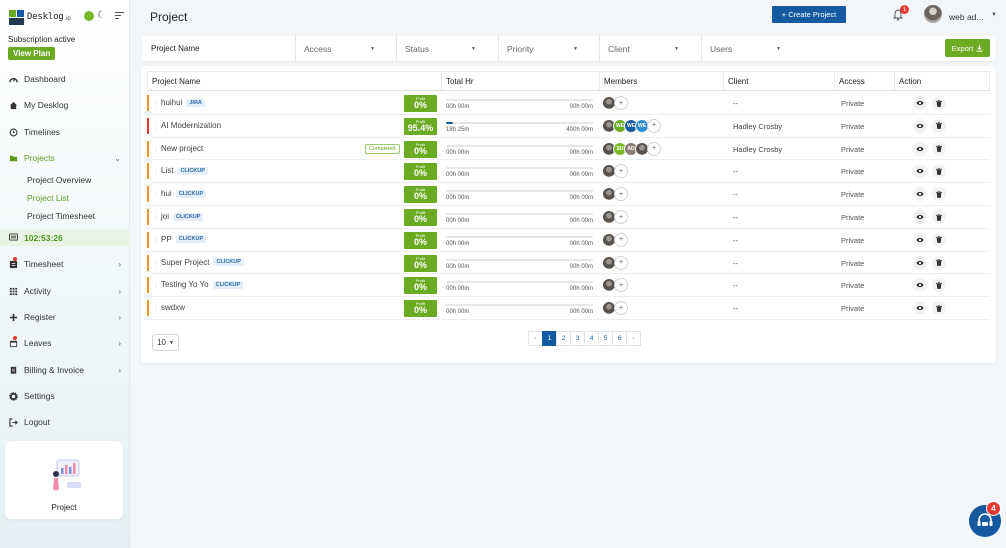 Image resolution: width=1006 pixels, height=548 pixels. What do you see at coordinates (59, 180) in the screenshot?
I see `sidebar-sub-project-overview: Project Overview` at bounding box center [59, 180].